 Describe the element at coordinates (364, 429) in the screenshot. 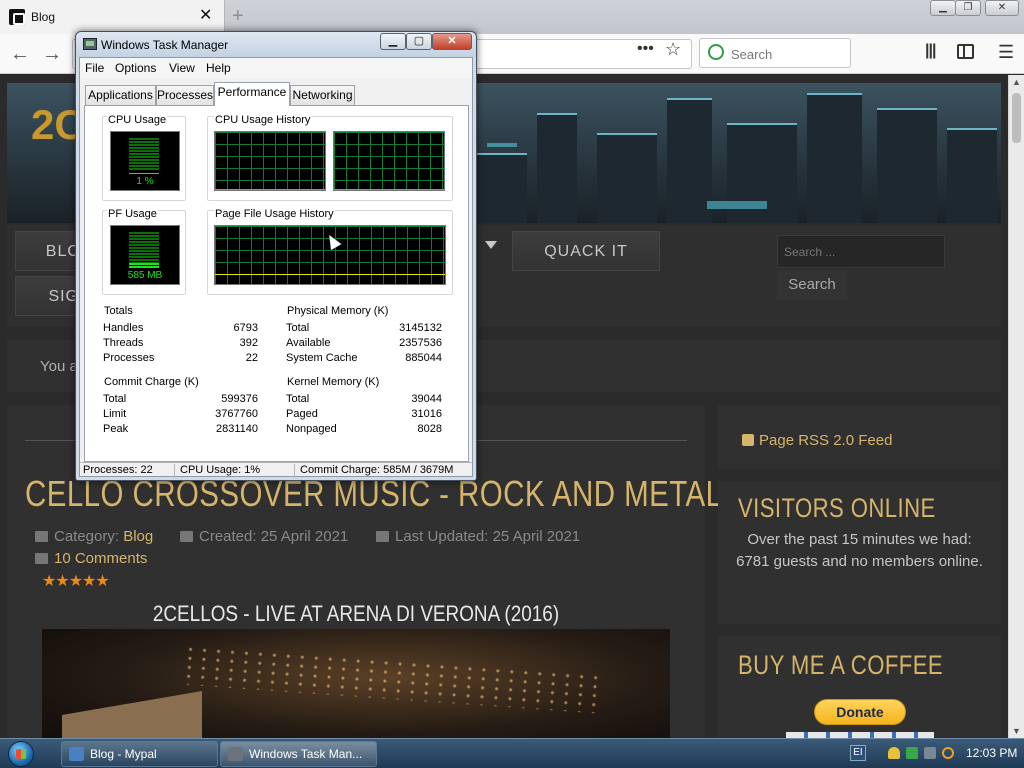

I see `kernel-row-nonpaged: Nonpaged 8028` at that location.